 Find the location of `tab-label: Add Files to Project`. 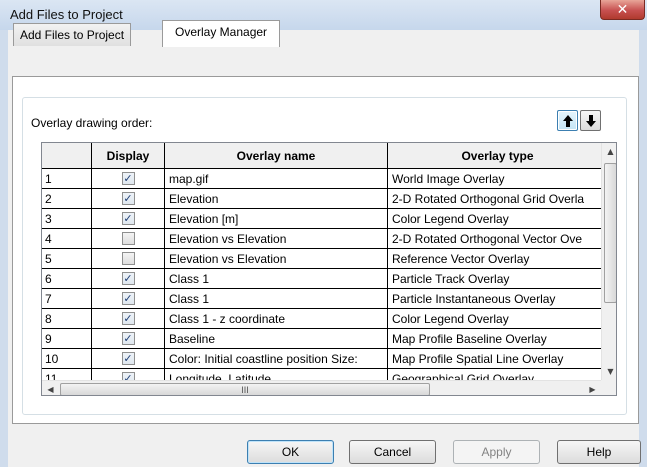

tab-label: Add Files to Project is located at coordinates (72, 35).